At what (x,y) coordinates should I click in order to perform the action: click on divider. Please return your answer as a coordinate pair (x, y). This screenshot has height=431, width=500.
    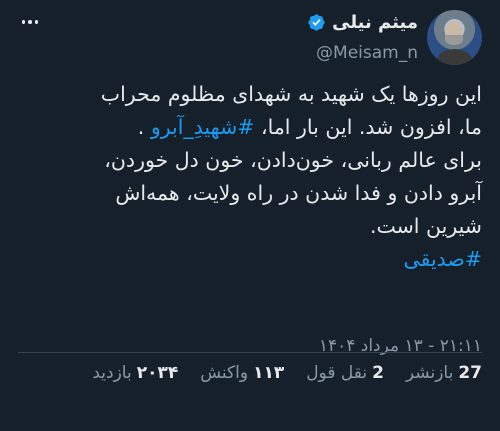
    Looking at the image, I should click on (250, 352).